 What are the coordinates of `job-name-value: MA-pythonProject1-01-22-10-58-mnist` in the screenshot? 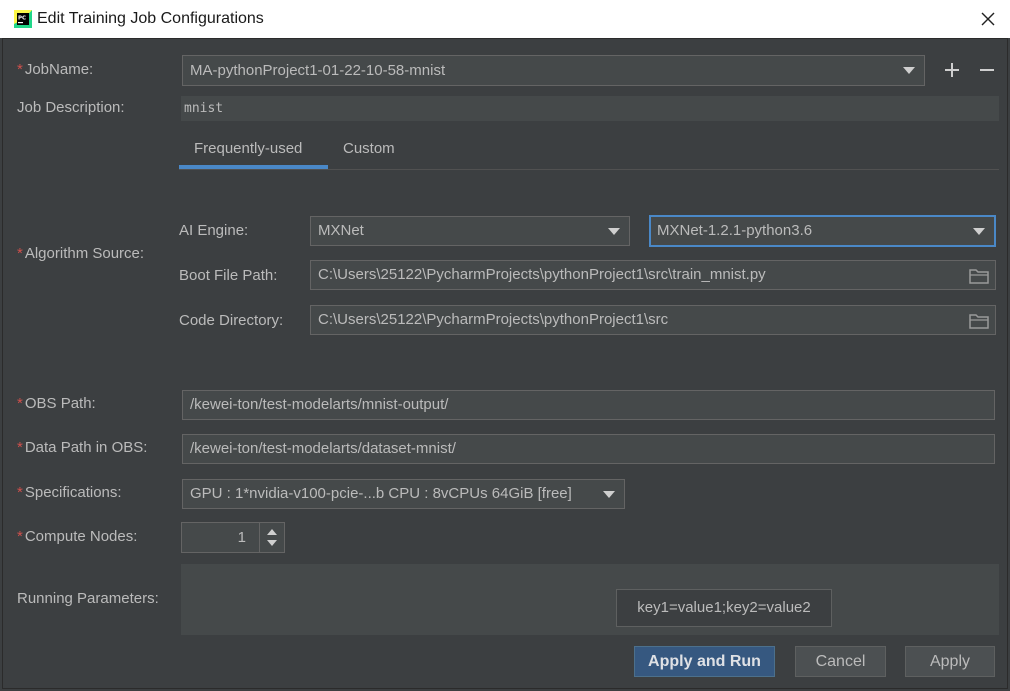 It's located at (318, 70).